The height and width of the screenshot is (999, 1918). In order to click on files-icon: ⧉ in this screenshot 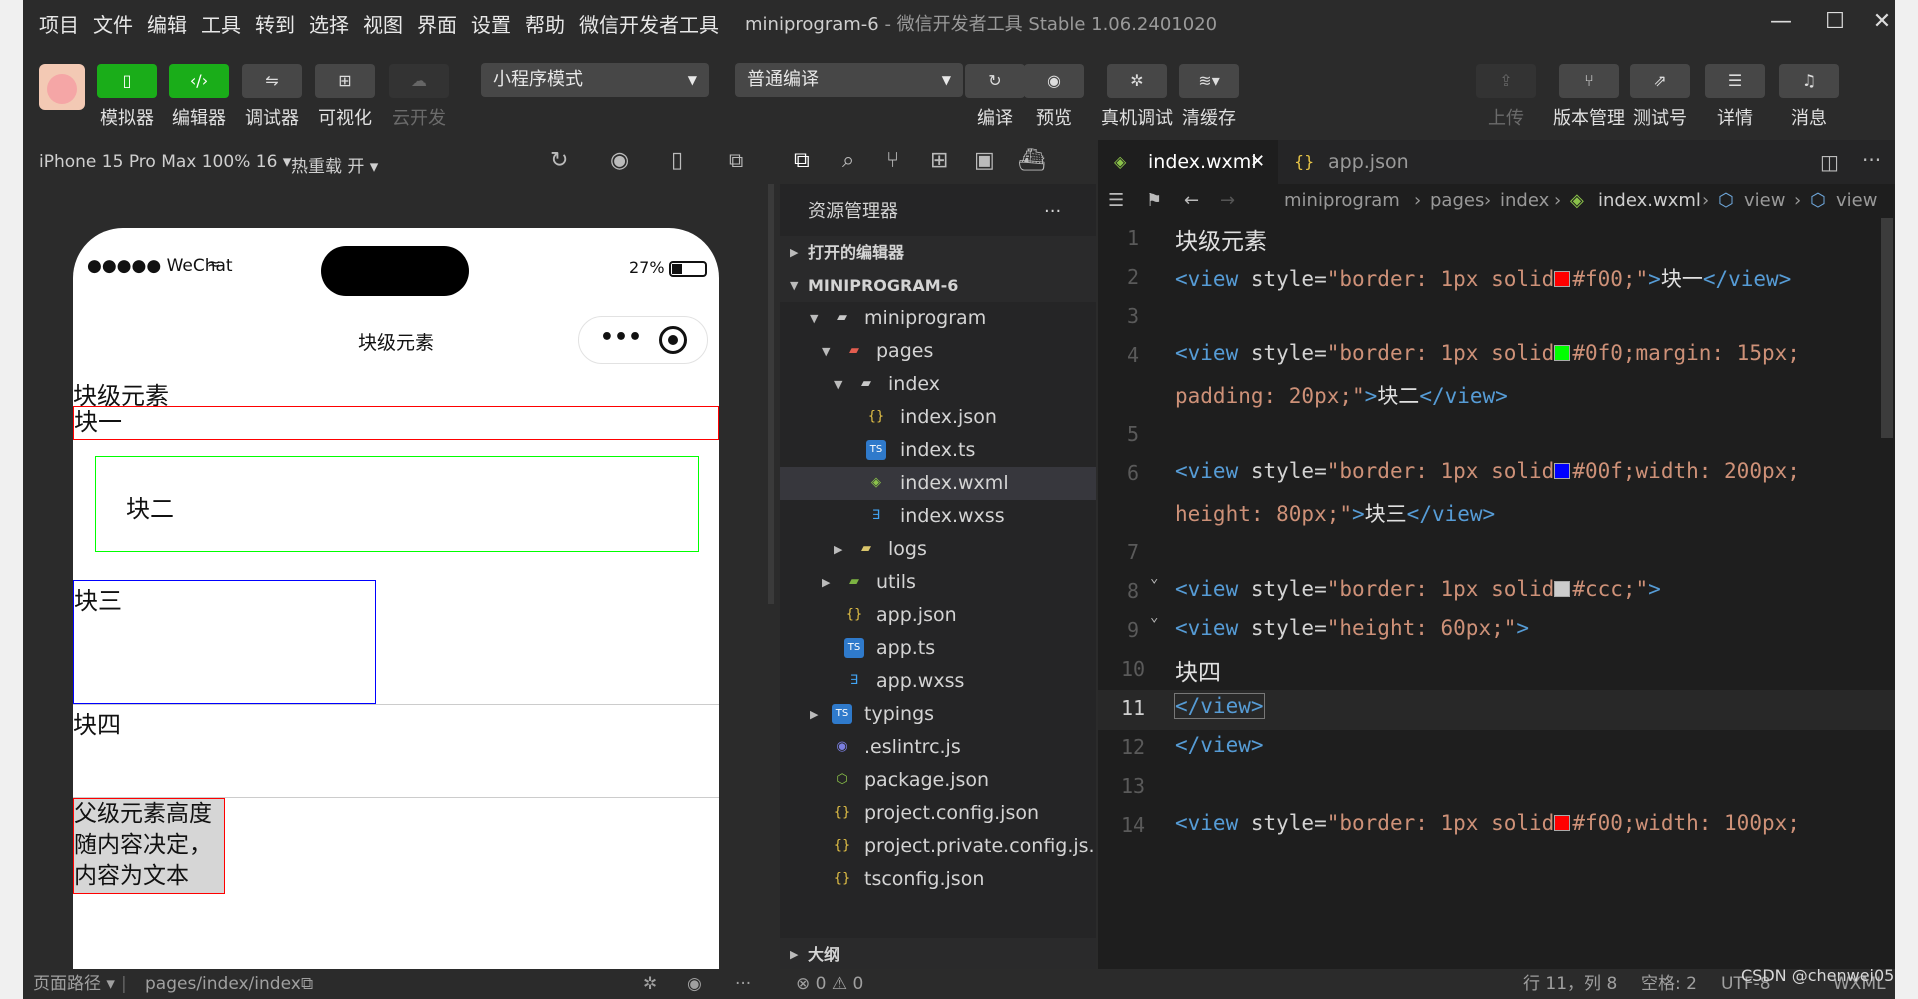, I will do `click(802, 160)`.